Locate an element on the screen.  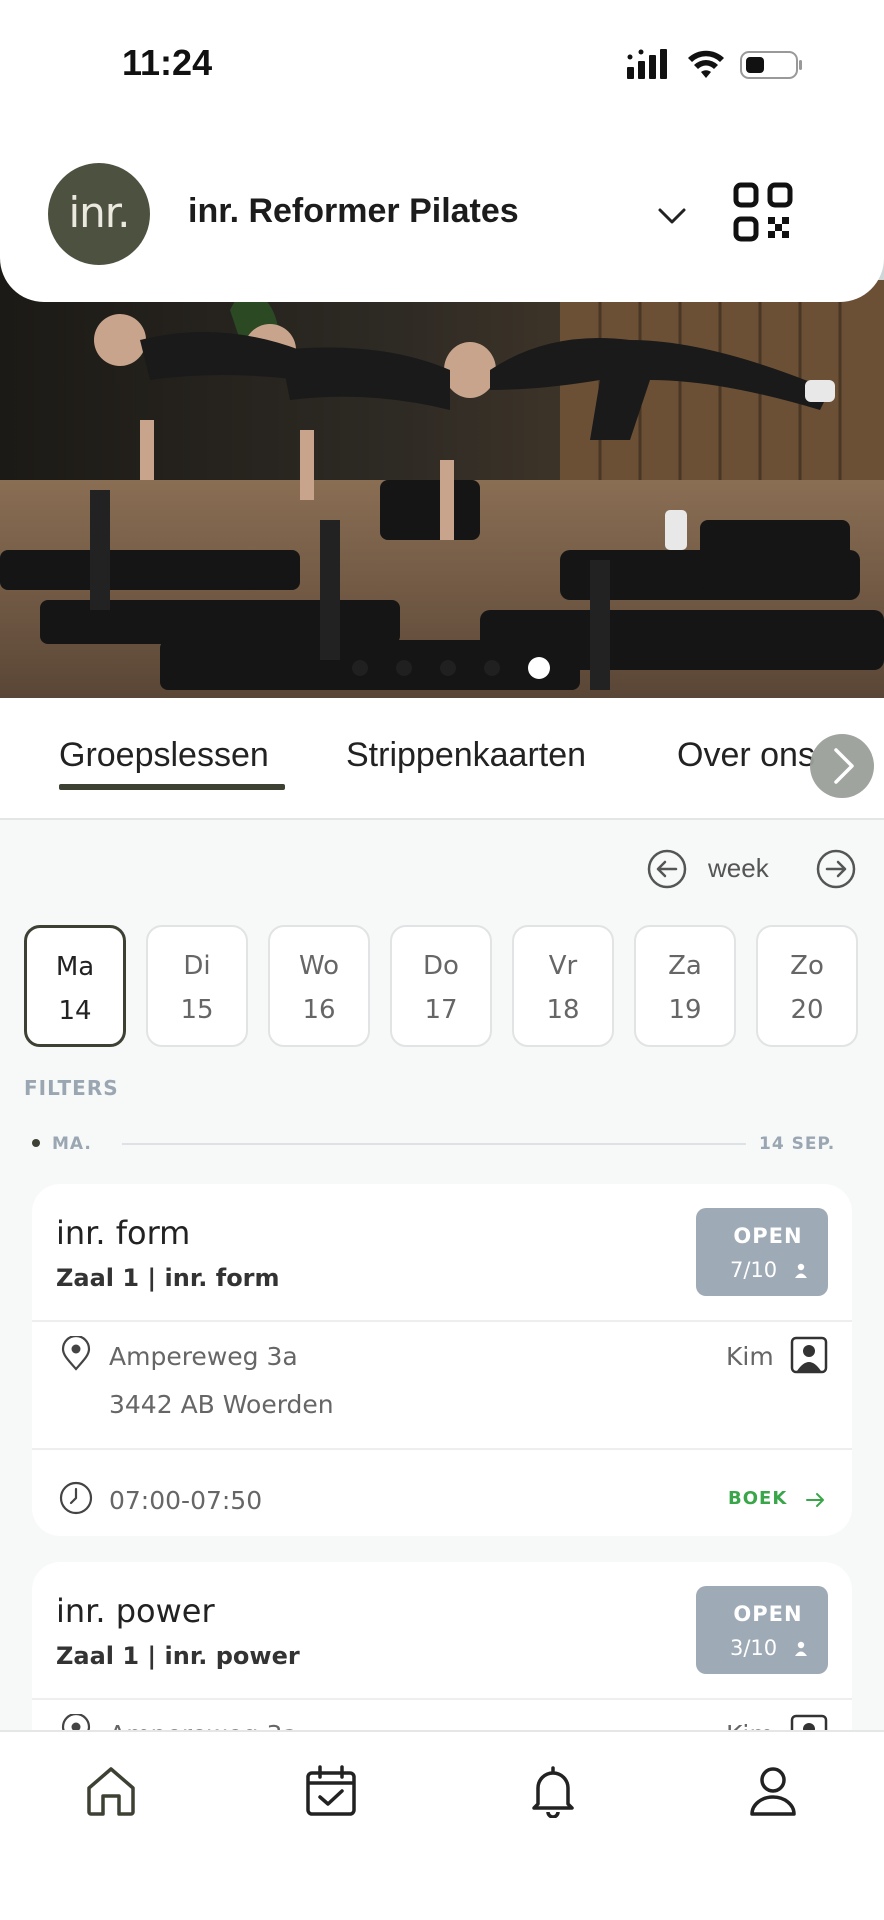
tab-over-ons: Over ons is located at coordinates (746, 755).